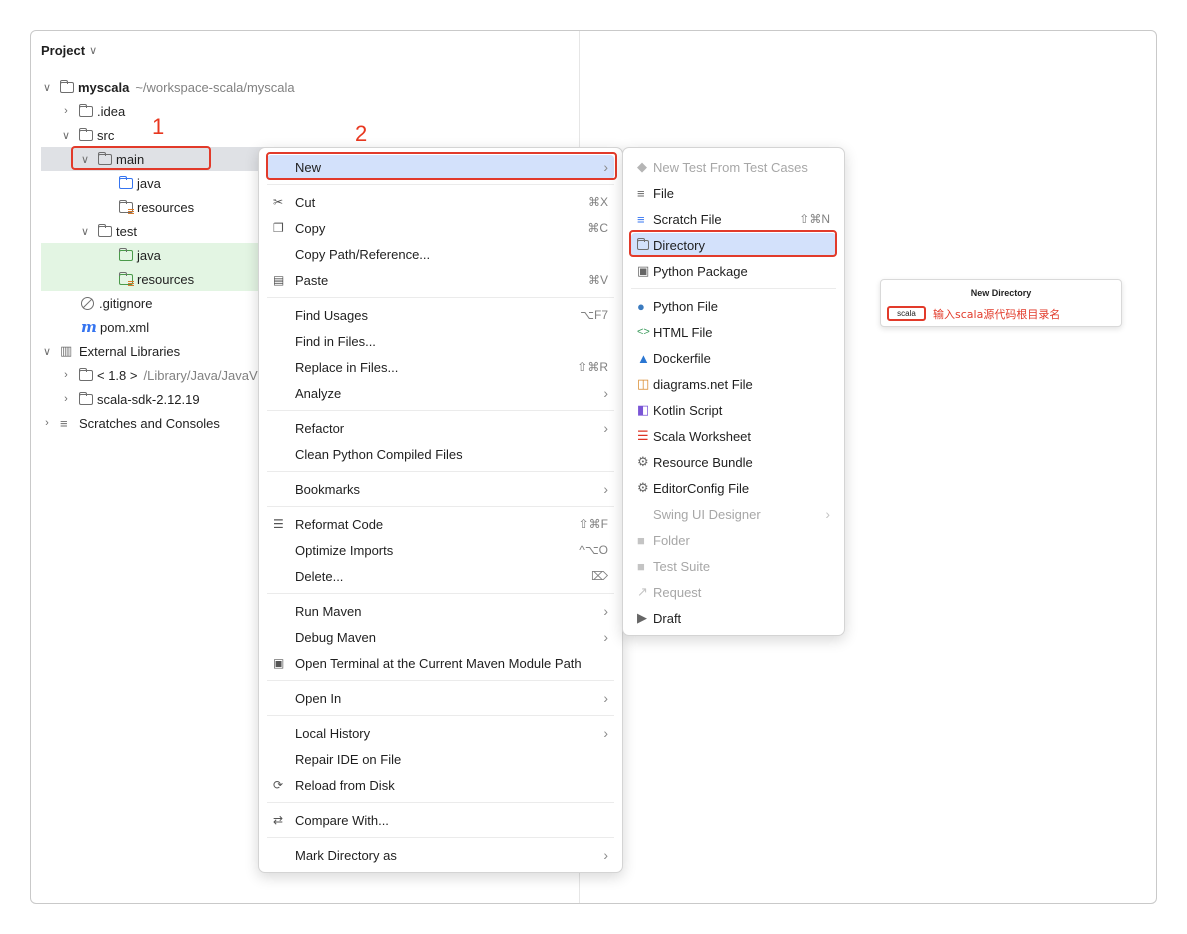 The width and height of the screenshot is (1187, 934). Describe the element at coordinates (126, 231) in the screenshot. I see `tree-label: test` at that location.